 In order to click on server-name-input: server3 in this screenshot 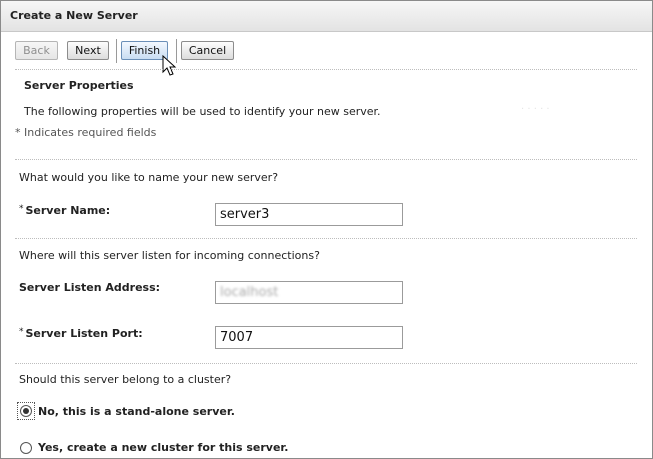, I will do `click(309, 214)`.